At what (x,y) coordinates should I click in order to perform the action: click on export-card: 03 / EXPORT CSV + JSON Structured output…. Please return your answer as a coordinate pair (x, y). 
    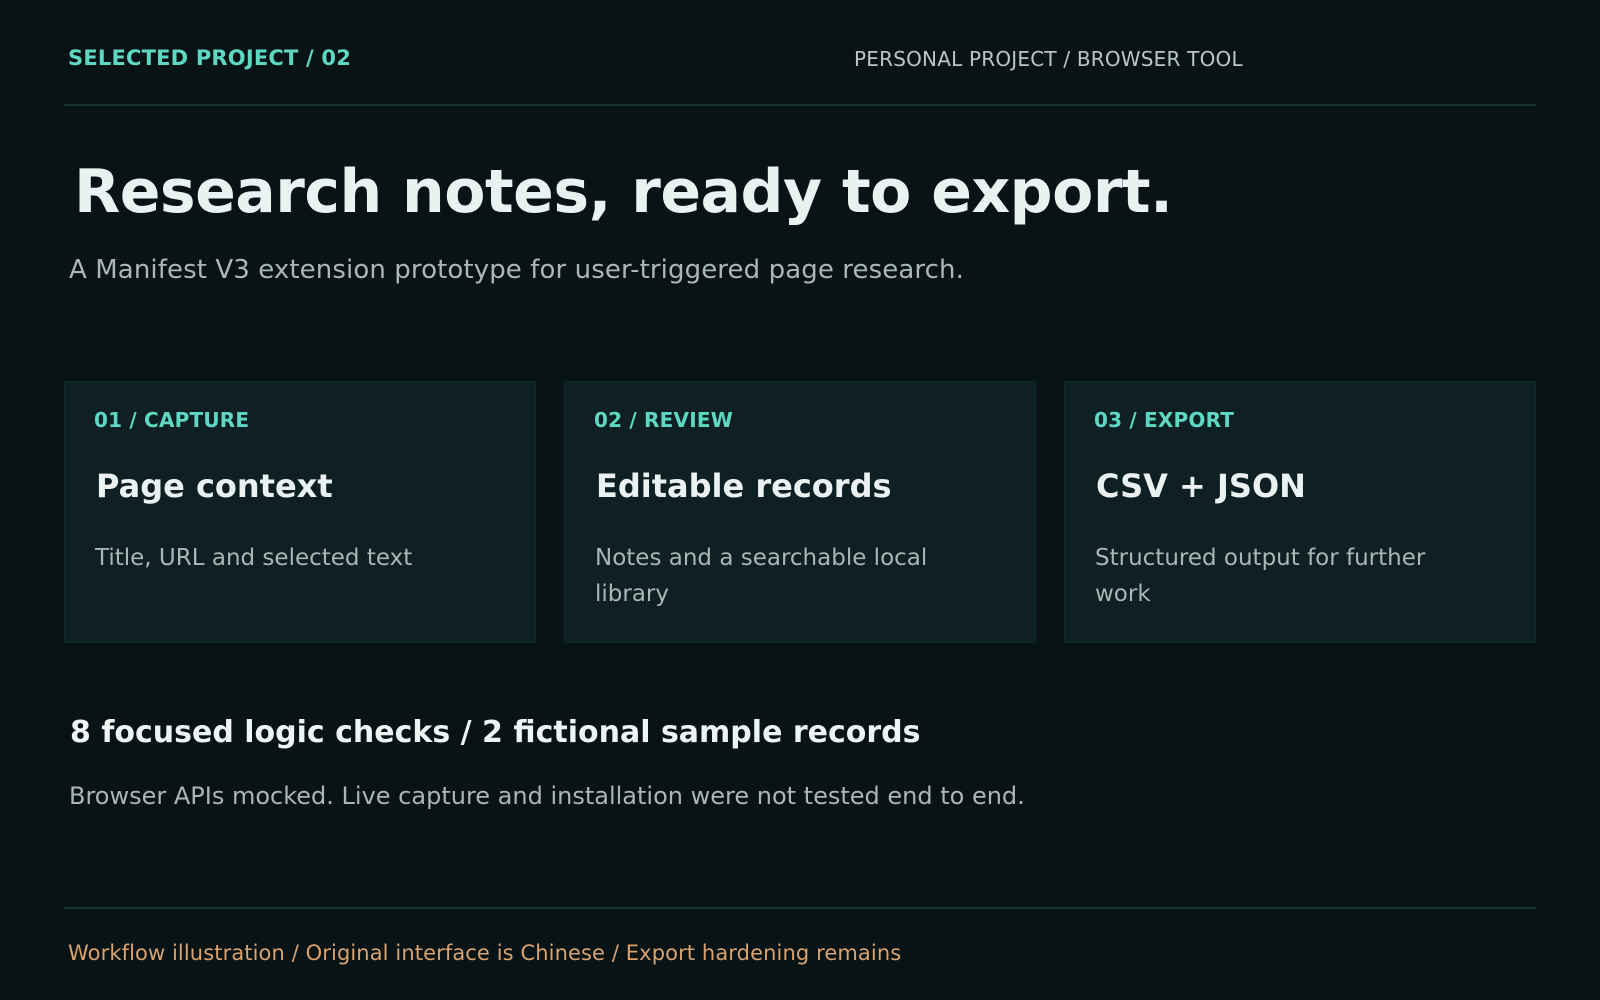
    Looking at the image, I should click on (1300, 512).